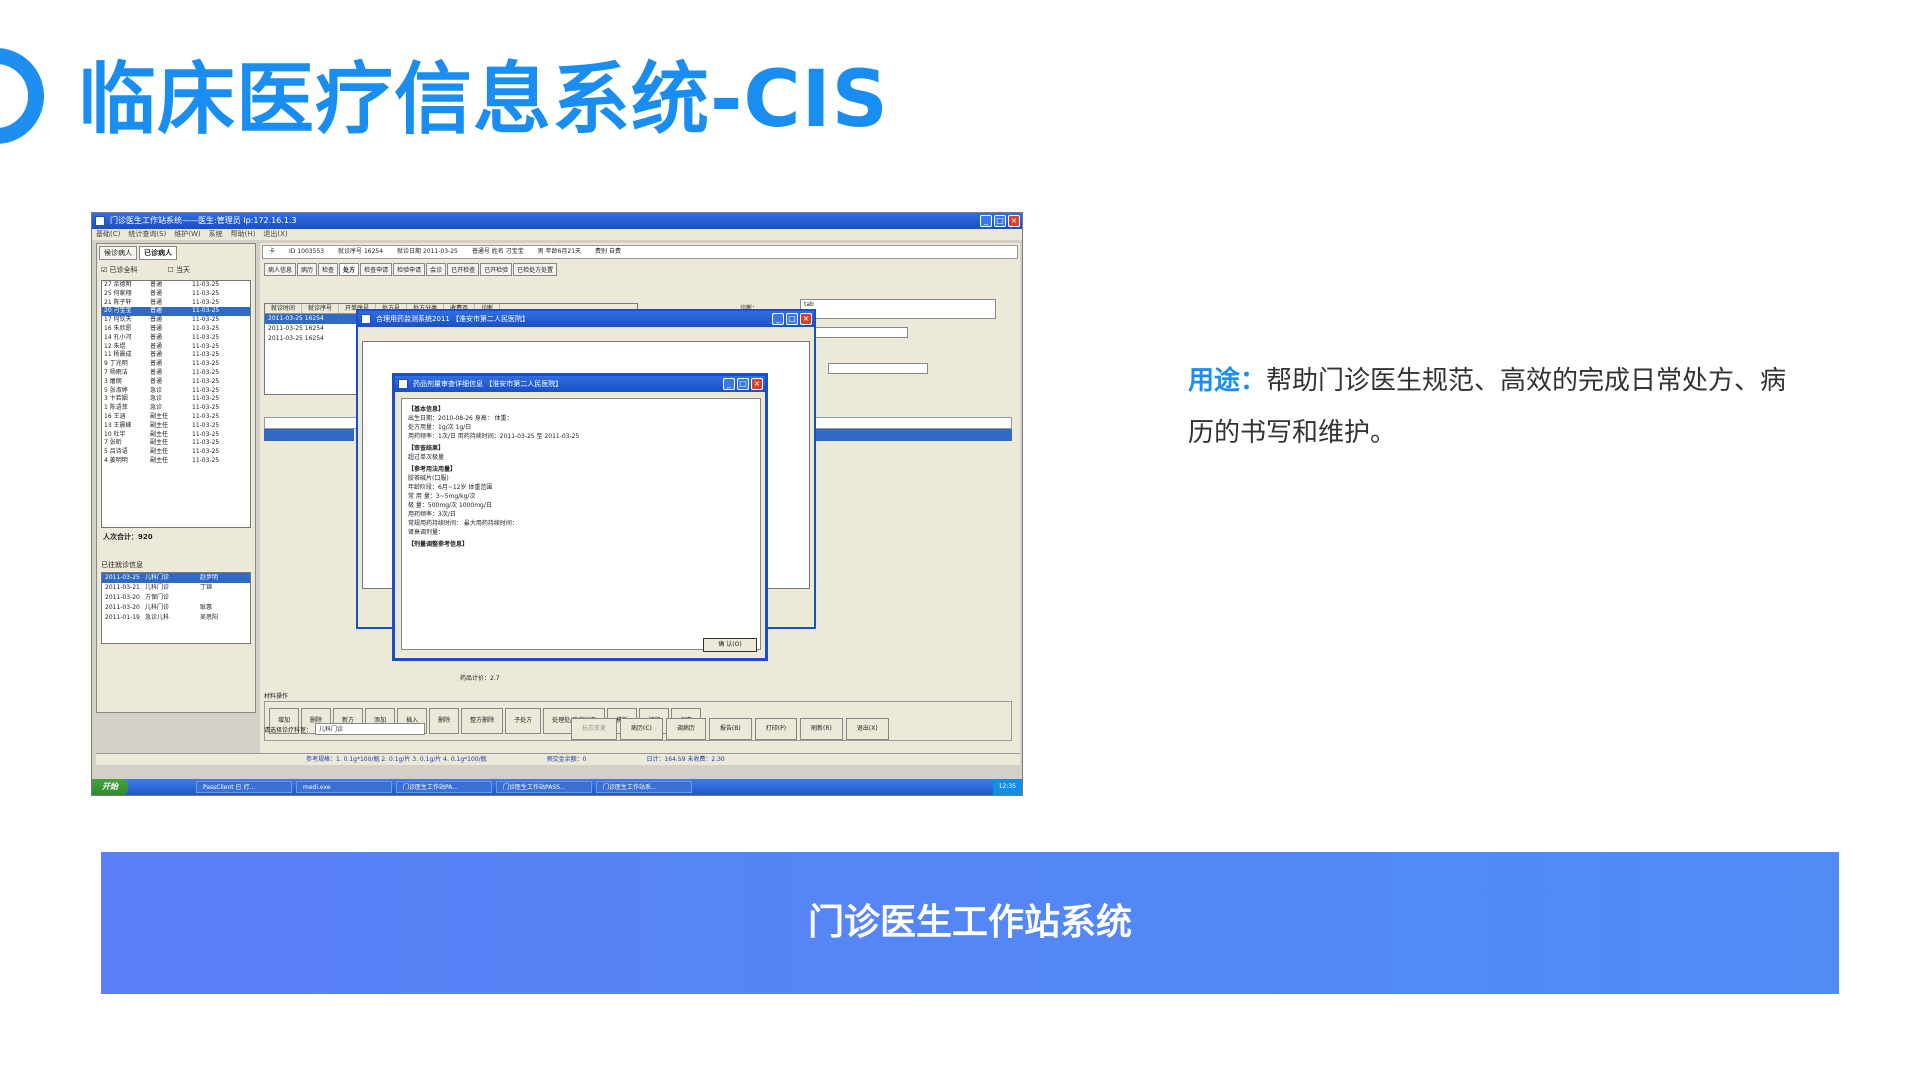 This screenshot has height=1080, width=1920. What do you see at coordinates (496, 269) in the screenshot?
I see `record-tab: 已开检验` at bounding box center [496, 269].